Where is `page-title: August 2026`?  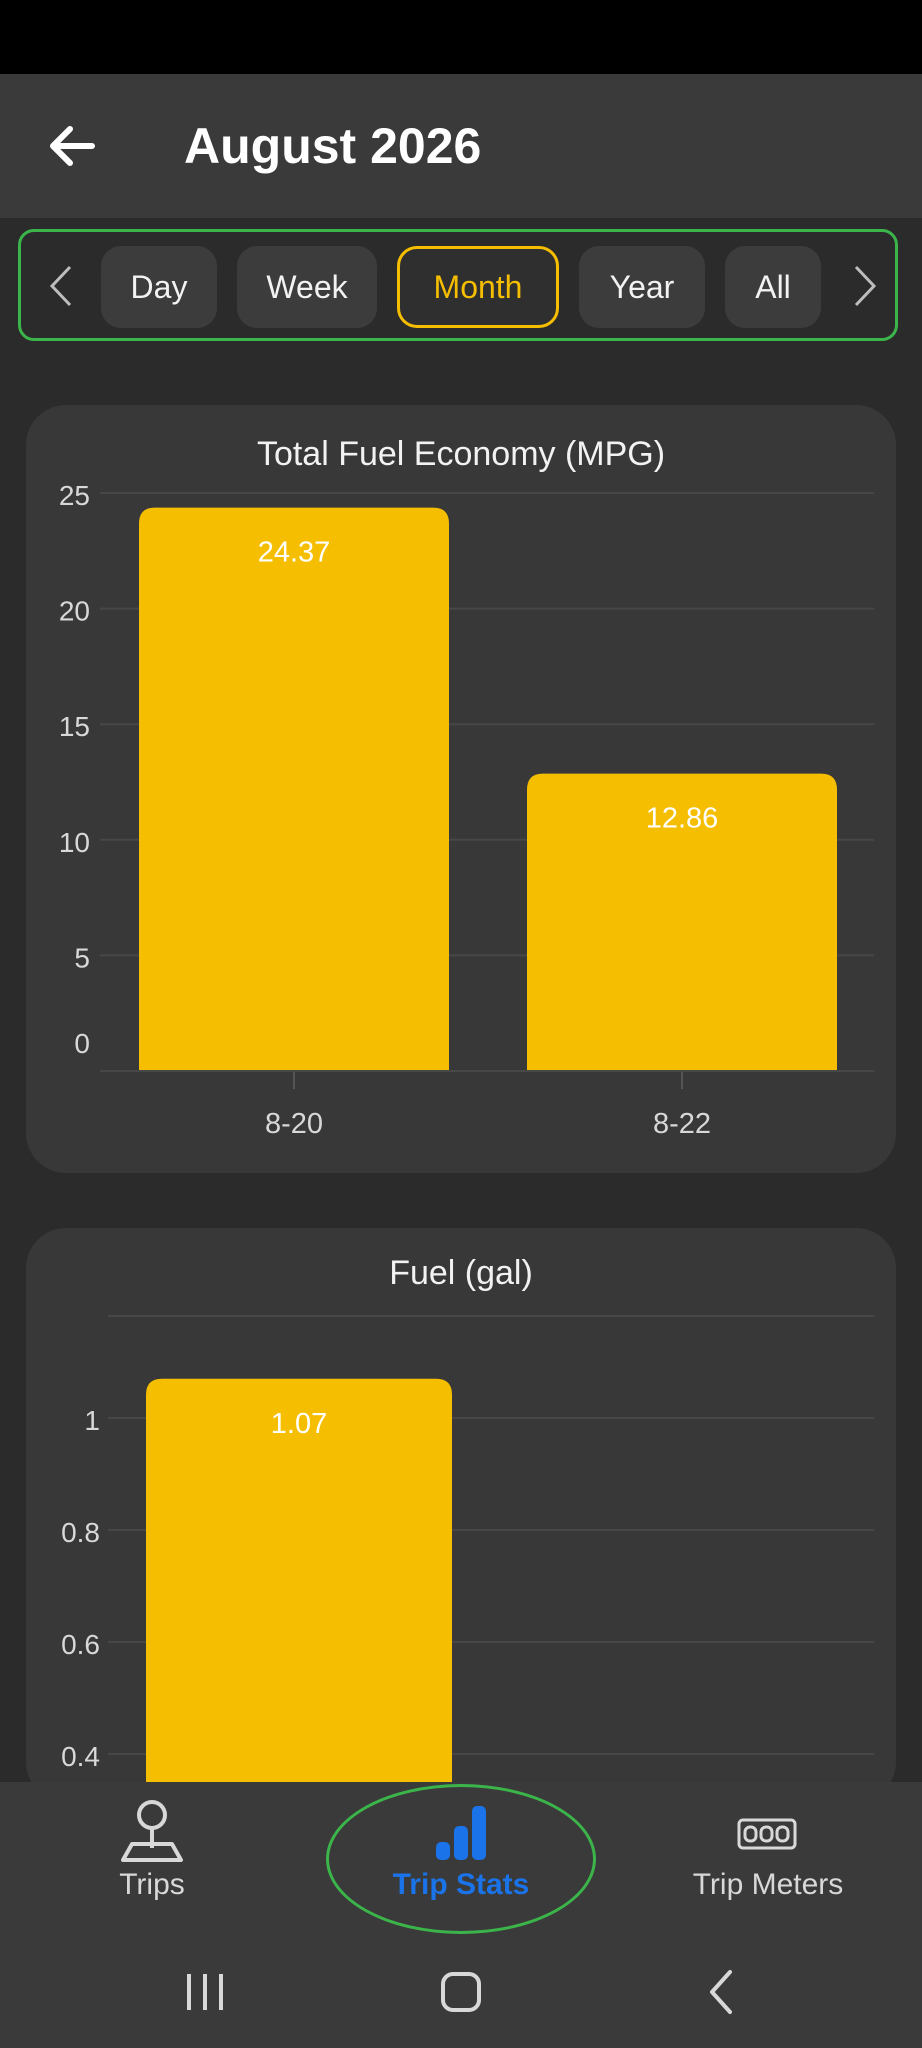
page-title: August 2026 is located at coordinates (333, 146).